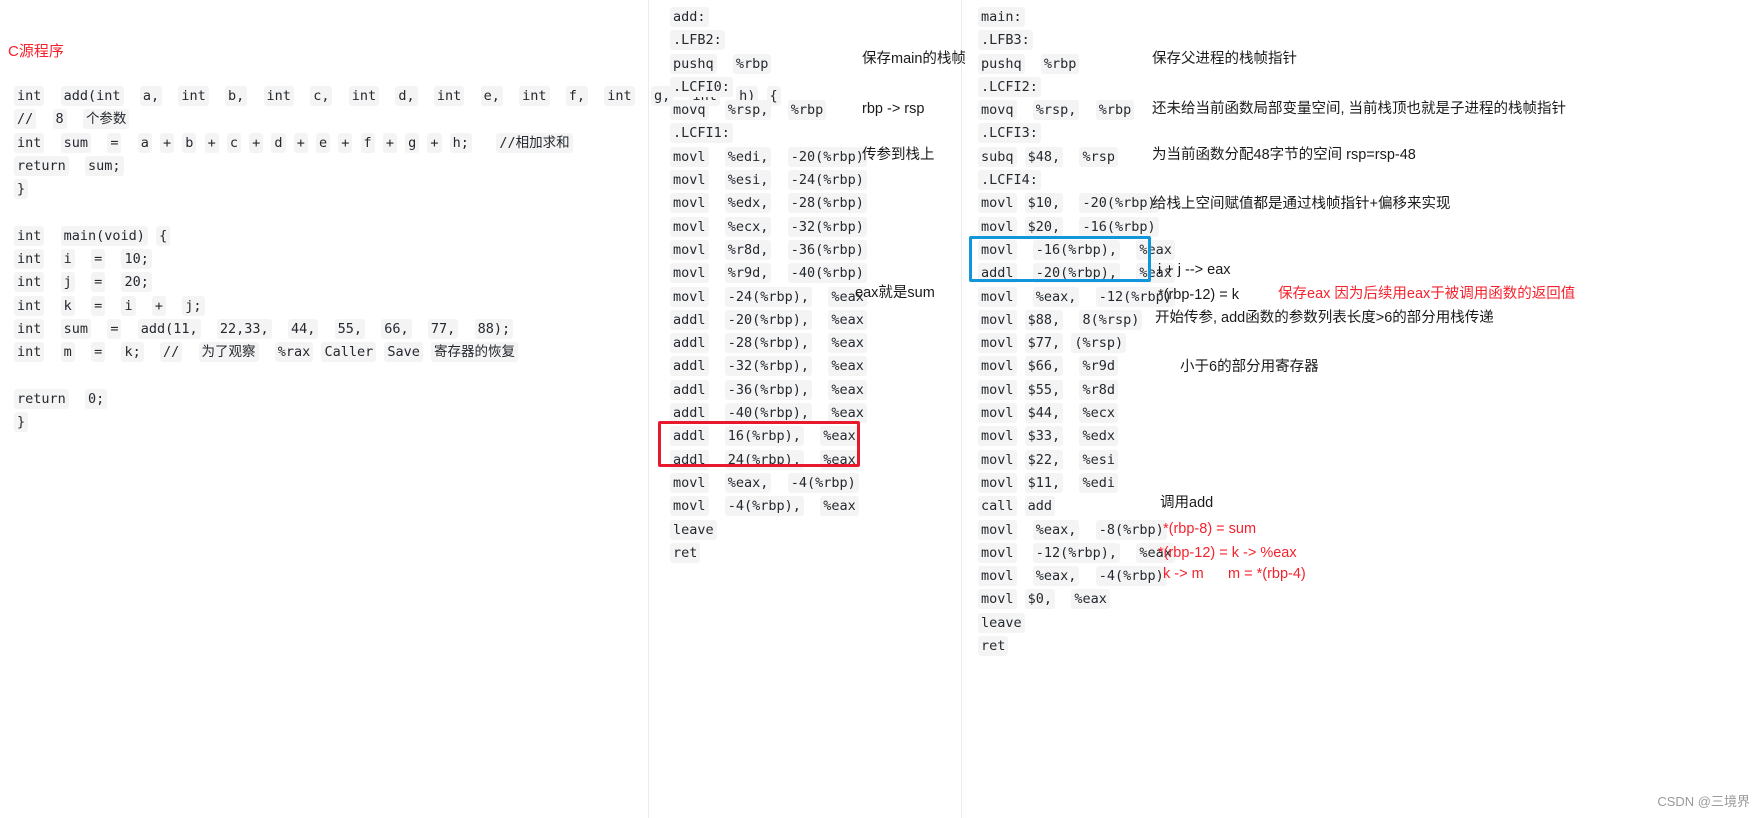 The image size is (1762, 818). Describe the element at coordinates (412, 142) in the screenshot. I see `c-source-token: g` at that location.